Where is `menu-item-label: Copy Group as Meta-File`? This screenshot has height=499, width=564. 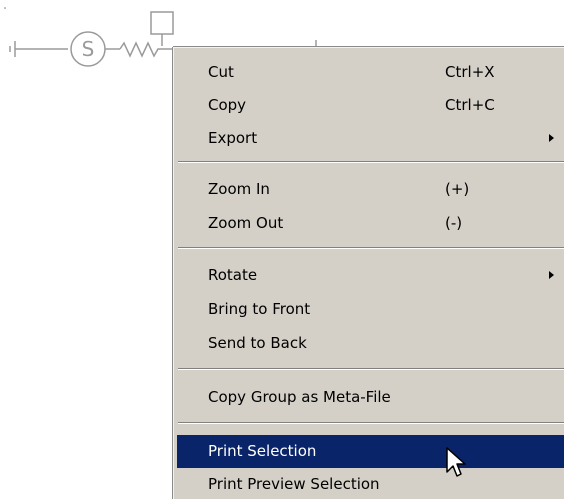
menu-item-label: Copy Group as Meta-File is located at coordinates (299, 397).